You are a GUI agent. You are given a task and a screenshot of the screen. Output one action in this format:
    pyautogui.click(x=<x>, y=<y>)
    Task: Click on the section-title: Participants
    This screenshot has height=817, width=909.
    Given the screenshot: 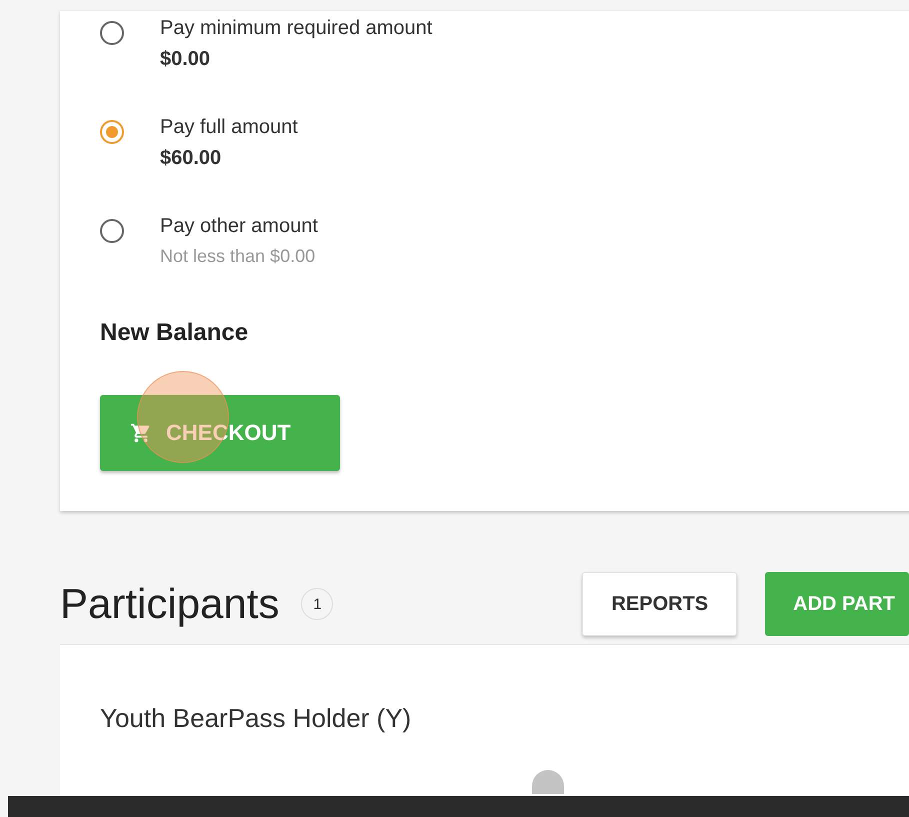 What is the action you would take?
    pyautogui.click(x=170, y=604)
    